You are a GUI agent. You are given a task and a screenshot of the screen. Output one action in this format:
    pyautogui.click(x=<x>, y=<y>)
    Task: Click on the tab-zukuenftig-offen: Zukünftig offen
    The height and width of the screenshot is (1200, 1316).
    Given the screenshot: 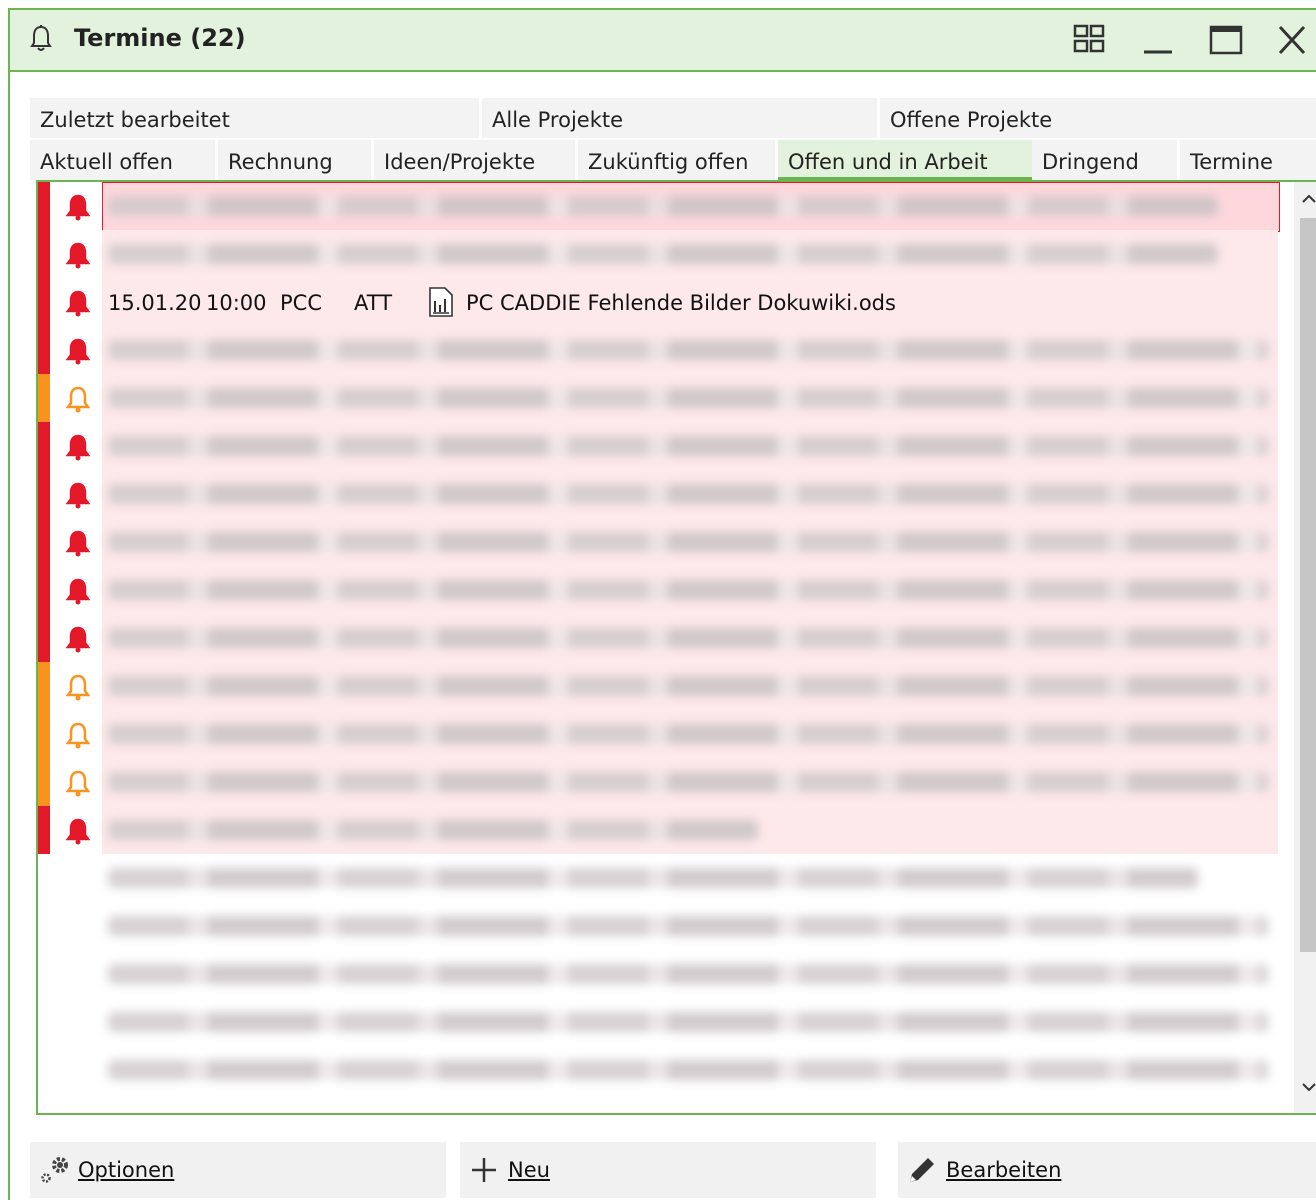 What is the action you would take?
    pyautogui.click(x=677, y=160)
    